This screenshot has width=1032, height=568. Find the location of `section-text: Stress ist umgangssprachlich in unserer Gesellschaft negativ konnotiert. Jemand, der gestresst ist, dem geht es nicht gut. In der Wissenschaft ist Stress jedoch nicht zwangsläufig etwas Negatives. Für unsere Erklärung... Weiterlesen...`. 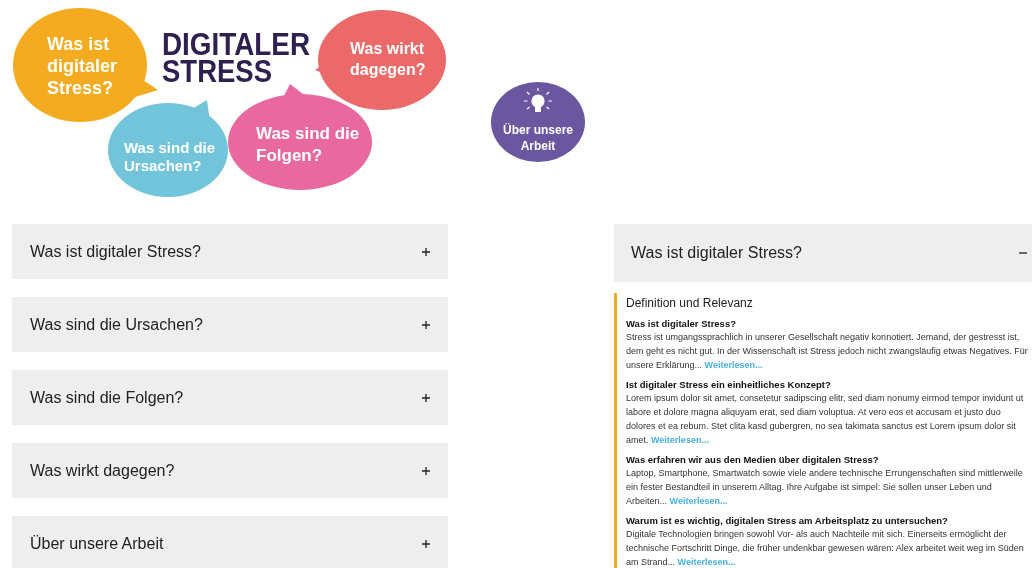

section-text: Stress ist umgangssprachlich in unserer Gesellschaft negativ konnotiert. Jemand, der gestresst ist, dem geht es nicht gut. In der Wissenschaft ist Stress jedoch nicht zwangsläufig etwas Negatives. Für unsere Erklärung... Weiterlesen... is located at coordinates (827, 351).